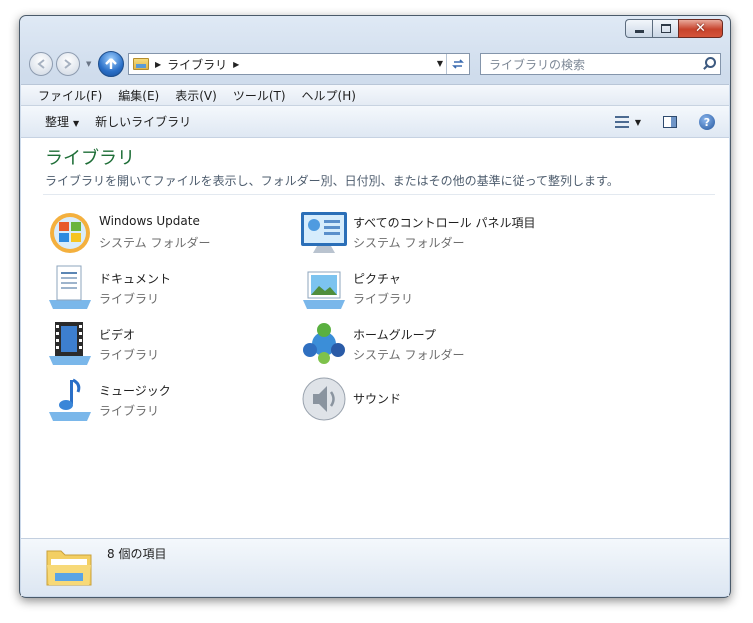 The height and width of the screenshot is (623, 753). Describe the element at coordinates (141, 64) in the screenshot. I see `libraries-folder-icon` at that location.